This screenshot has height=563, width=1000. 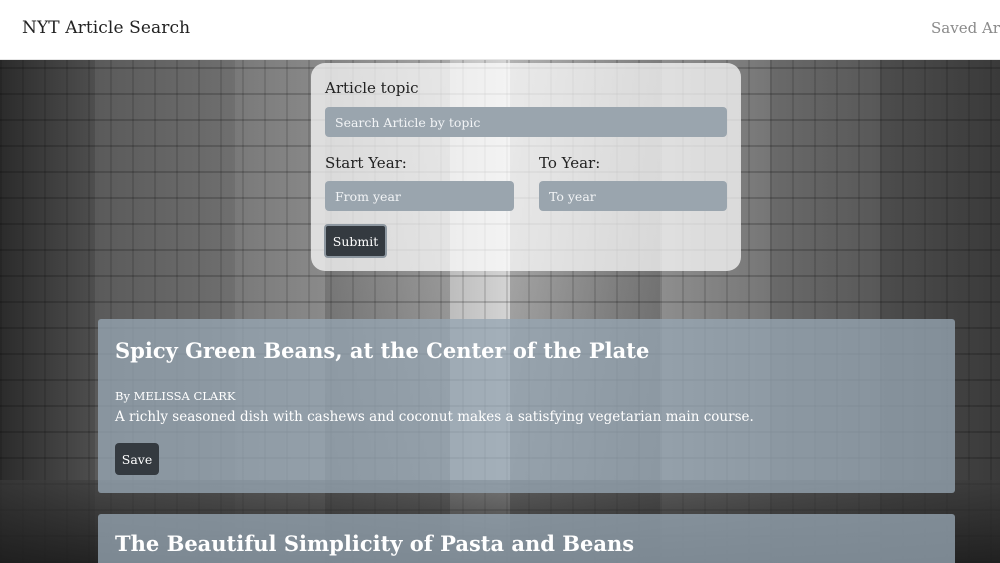 What do you see at coordinates (106, 28) in the screenshot?
I see `brand-link: NYT Article Search` at bounding box center [106, 28].